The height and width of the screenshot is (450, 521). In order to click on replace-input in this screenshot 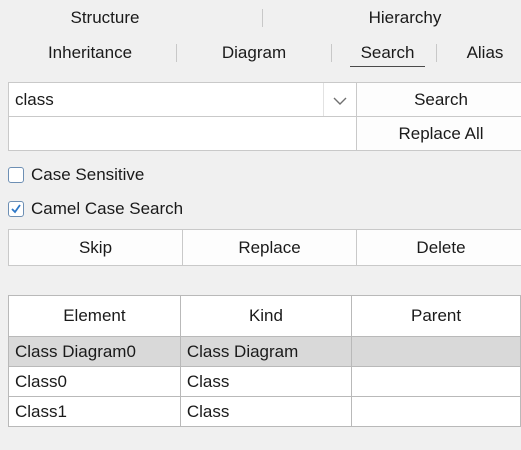, I will do `click(182, 133)`.